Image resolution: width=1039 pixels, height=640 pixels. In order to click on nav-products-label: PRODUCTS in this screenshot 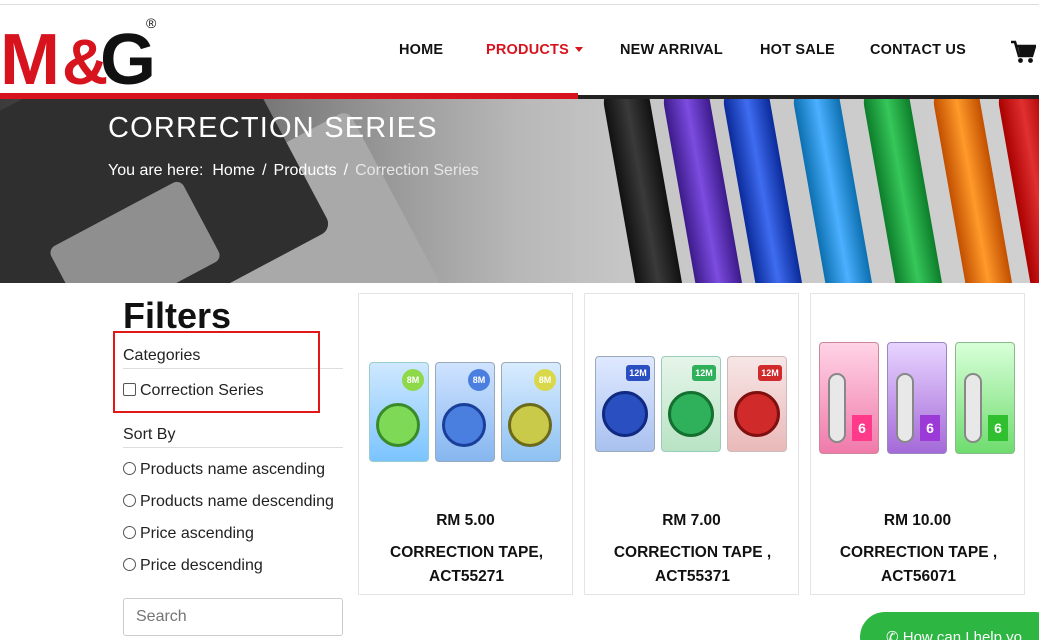, I will do `click(527, 50)`.